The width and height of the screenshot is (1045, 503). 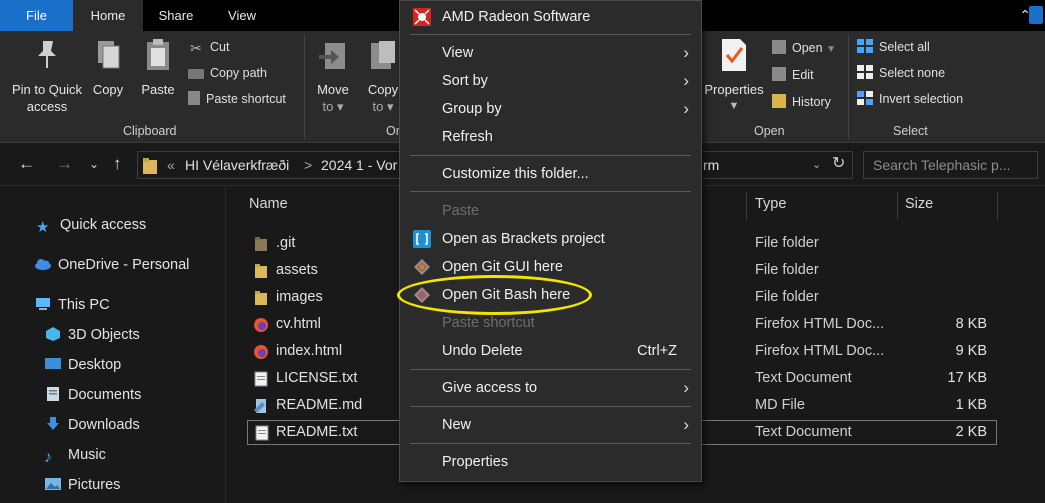 What do you see at coordinates (848, 87) in the screenshot?
I see `ribbon-divider` at bounding box center [848, 87].